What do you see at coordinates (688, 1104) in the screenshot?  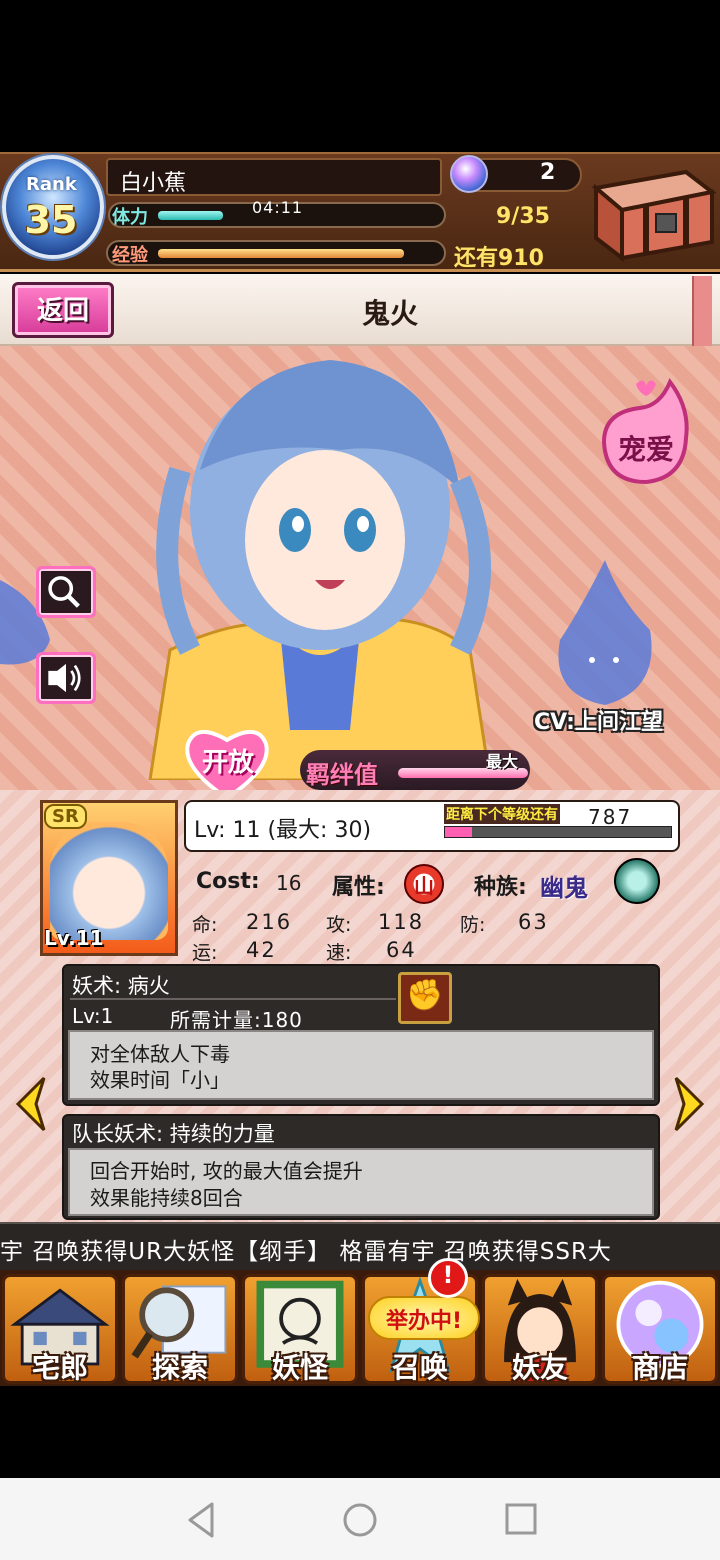 I see `next-arrow-icon` at bounding box center [688, 1104].